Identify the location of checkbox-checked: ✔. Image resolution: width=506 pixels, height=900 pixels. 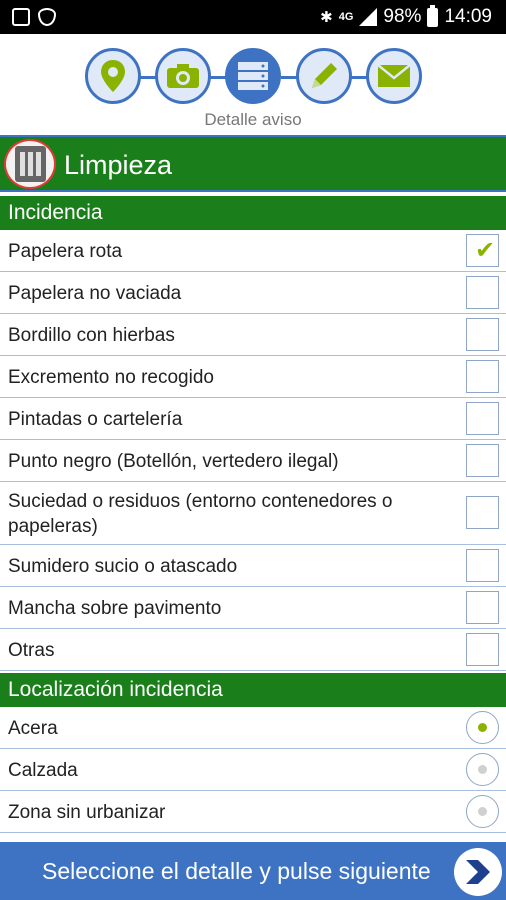
(482, 250).